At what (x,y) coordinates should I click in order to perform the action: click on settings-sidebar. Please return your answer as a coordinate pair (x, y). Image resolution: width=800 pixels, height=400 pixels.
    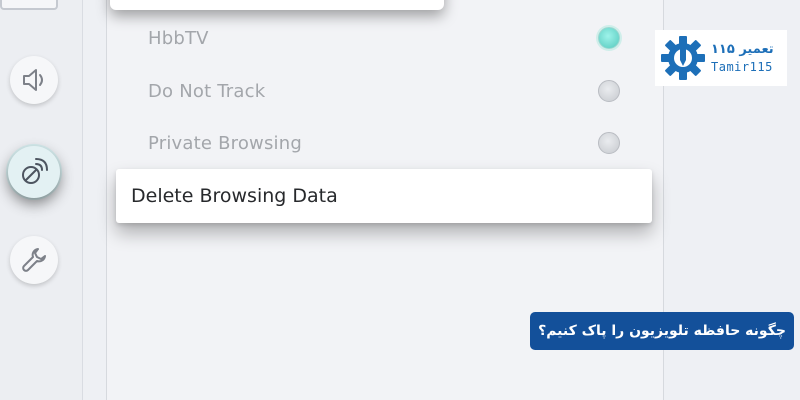
    Looking at the image, I should click on (41, 200).